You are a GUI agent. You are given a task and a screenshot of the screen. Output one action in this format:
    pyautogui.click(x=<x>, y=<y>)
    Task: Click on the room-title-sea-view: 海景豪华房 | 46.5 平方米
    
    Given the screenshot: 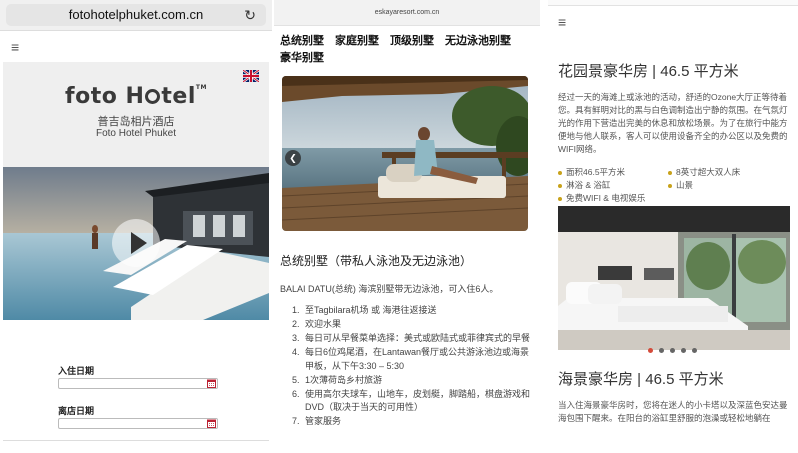 What is the action you would take?
    pyautogui.click(x=641, y=379)
    